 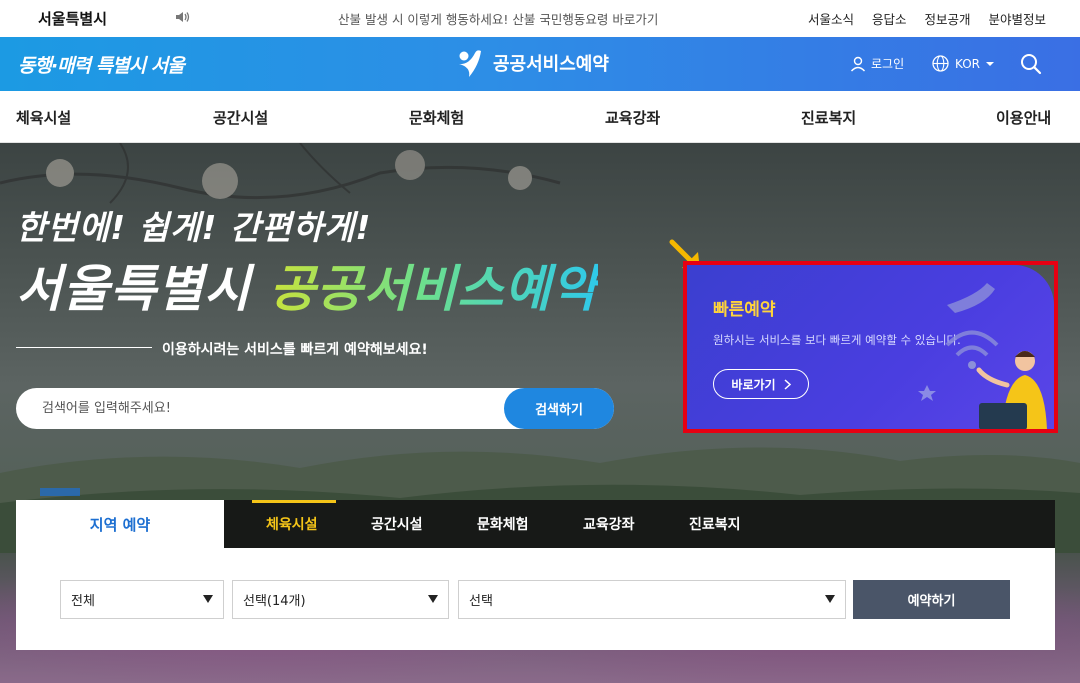 What do you see at coordinates (436, 117) in the screenshot?
I see `nav-culture-experience: 문화체험` at bounding box center [436, 117].